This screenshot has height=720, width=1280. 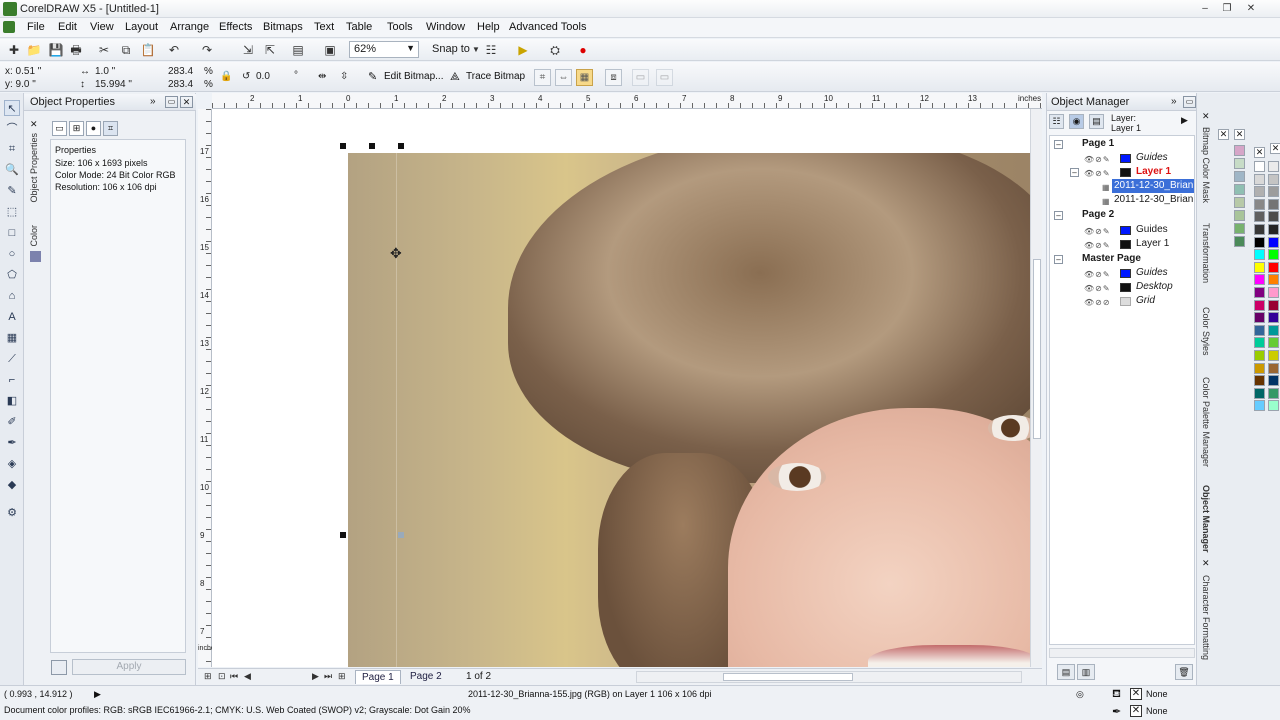 What do you see at coordinates (153, 101) in the screenshot?
I see `collapse-icon: »` at bounding box center [153, 101].